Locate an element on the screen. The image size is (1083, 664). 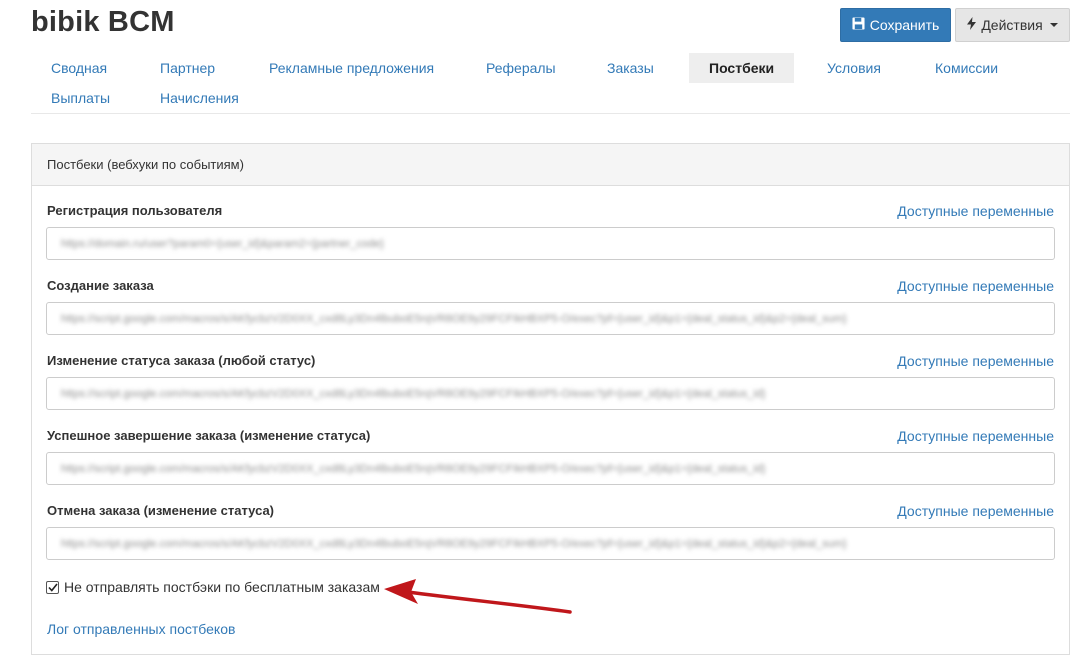
annotation-arrow-icon is located at coordinates (478, 596).